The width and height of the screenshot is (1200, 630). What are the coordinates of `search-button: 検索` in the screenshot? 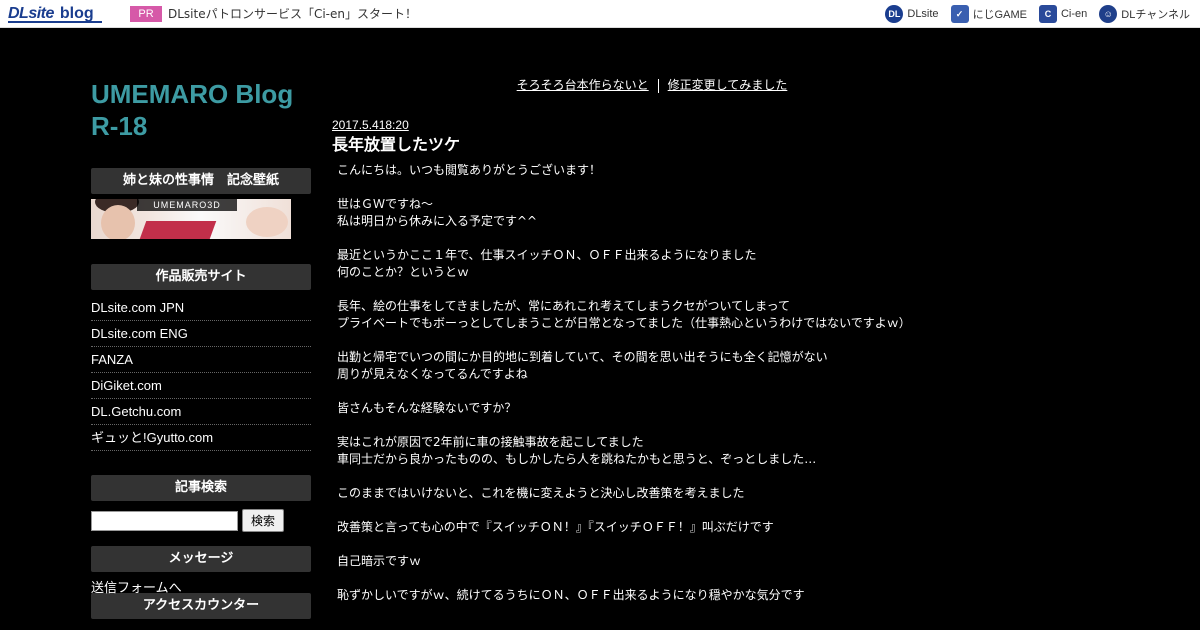 It's located at (263, 520).